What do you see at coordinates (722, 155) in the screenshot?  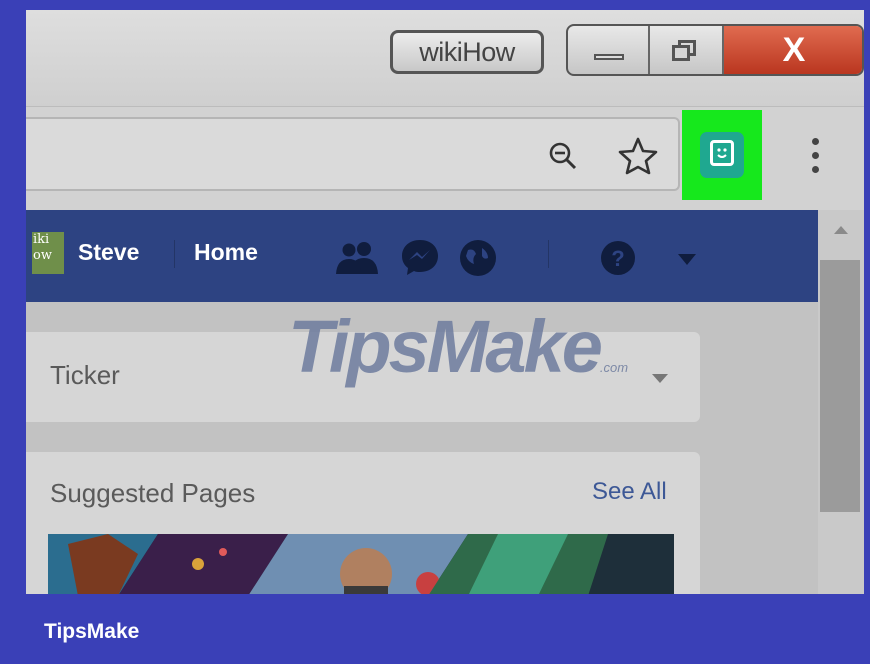 I see `bitmoji-extension-icon` at bounding box center [722, 155].